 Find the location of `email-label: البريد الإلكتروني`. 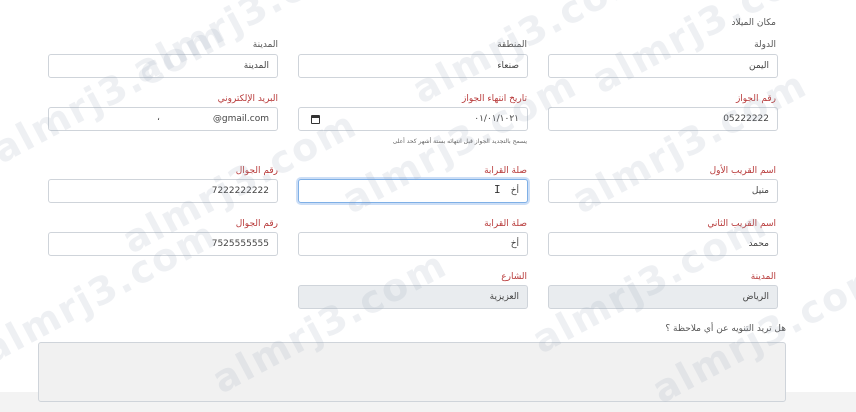

email-label: البريد الإلكتروني is located at coordinates (247, 99).